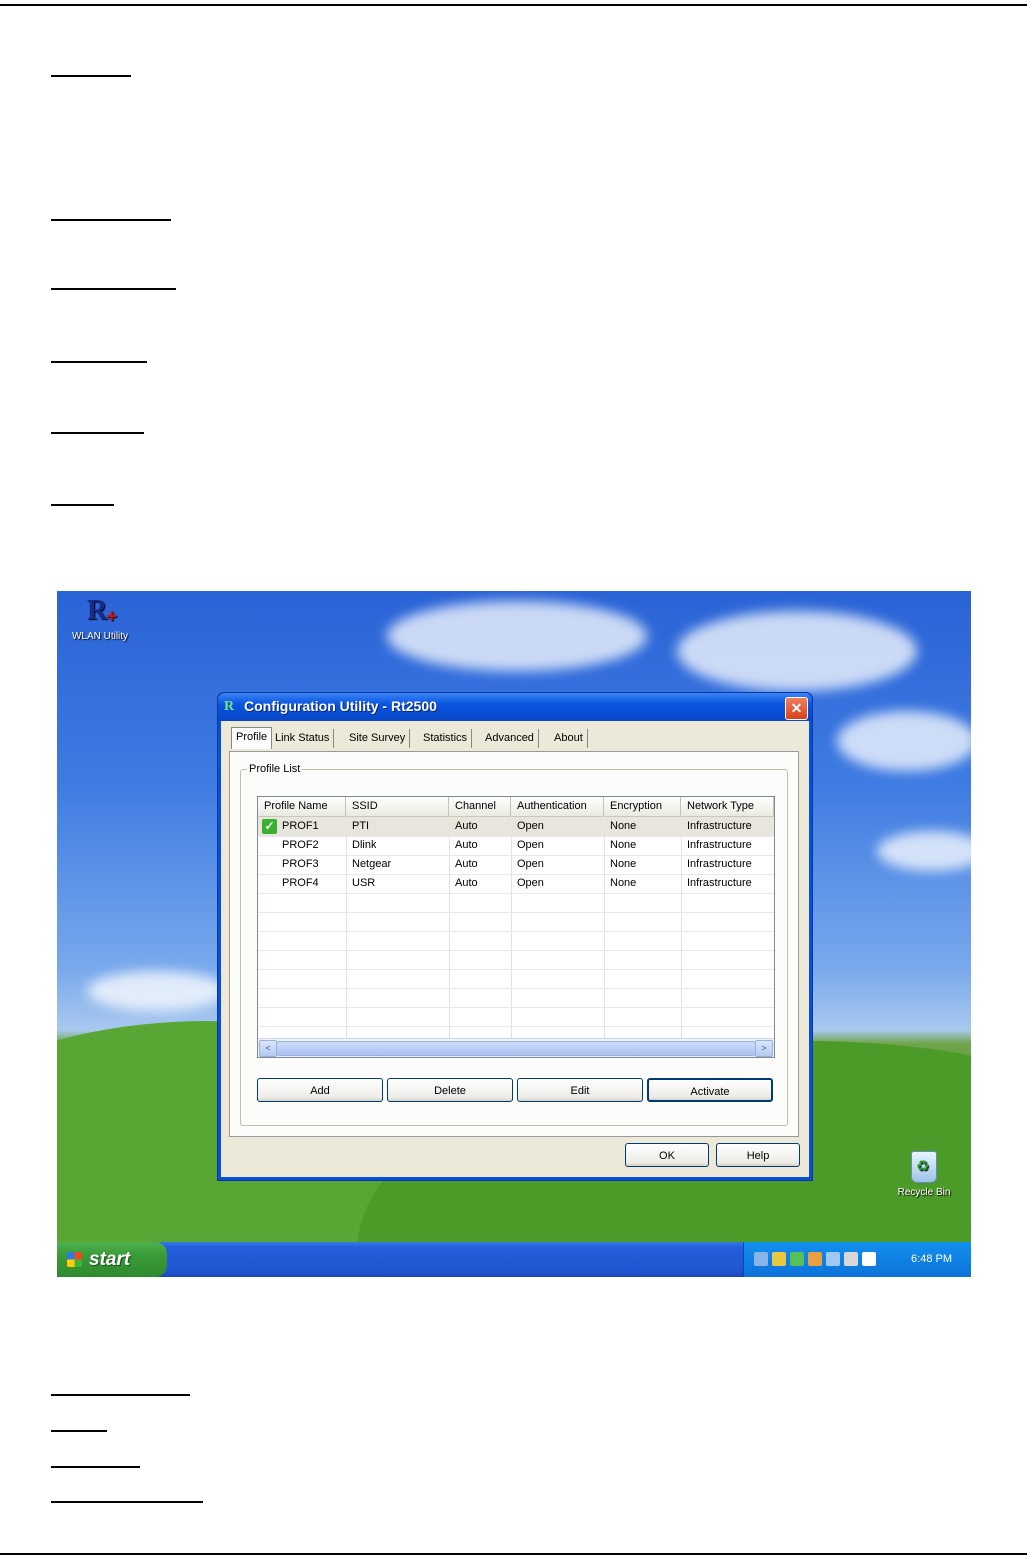 The height and width of the screenshot is (1557, 1027). Describe the element at coordinates (229, 706) in the screenshot. I see `app-icon: R` at that location.